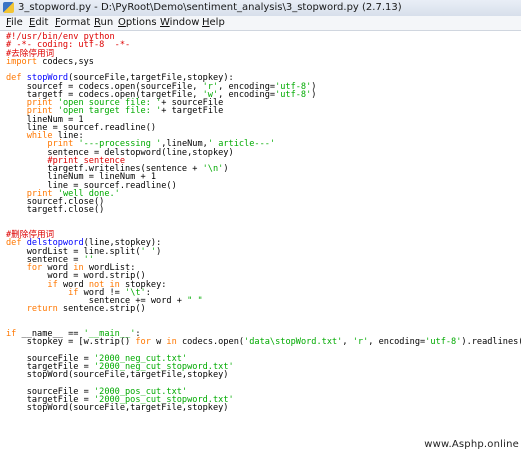 The height and width of the screenshot is (454, 521). Describe the element at coordinates (42, 309) in the screenshot. I see `code-token-keyword: return` at that location.